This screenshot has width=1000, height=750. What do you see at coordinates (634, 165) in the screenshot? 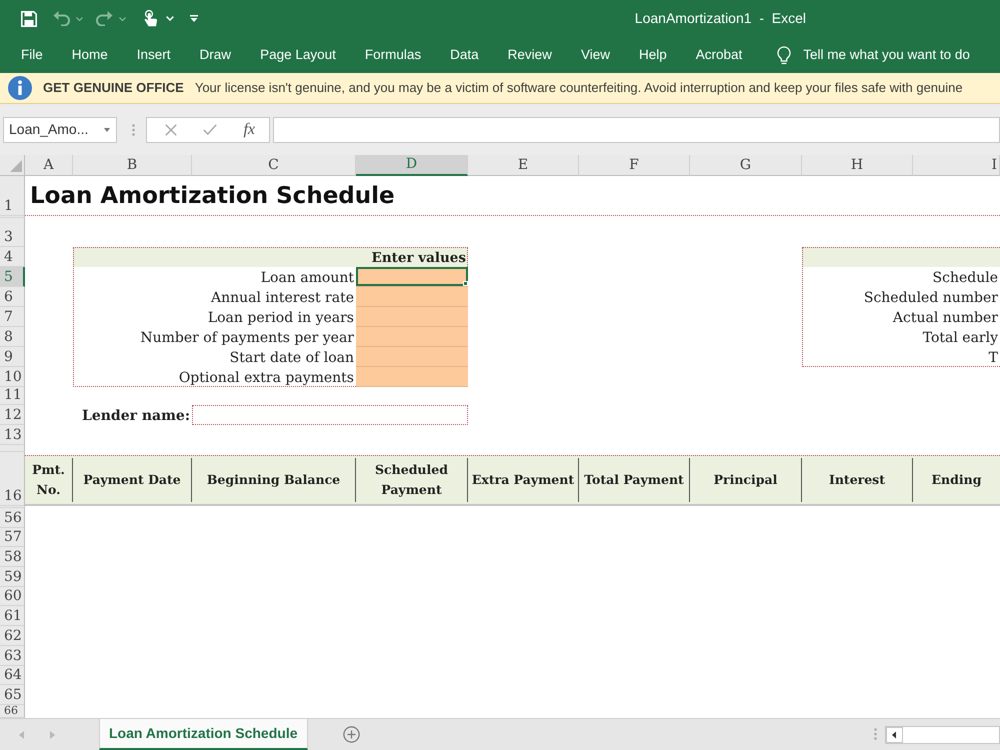
I see `column-header: F` at bounding box center [634, 165].